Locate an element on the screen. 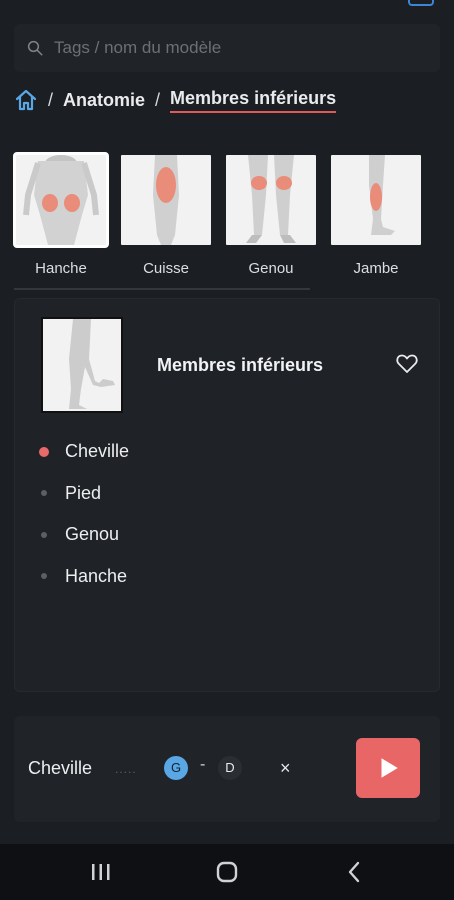 The height and width of the screenshot is (900, 454). thumbnail-genou: Genou is located at coordinates (271, 214).